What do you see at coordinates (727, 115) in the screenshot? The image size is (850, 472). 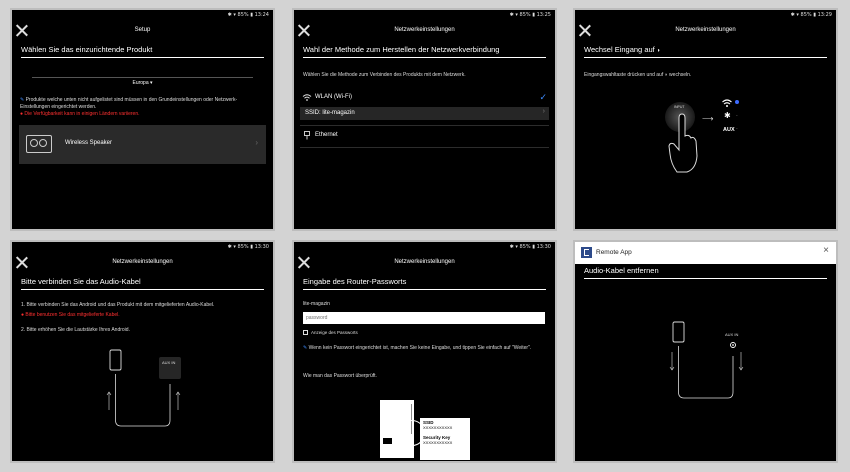 I see `bluetooth-icon: ✱` at bounding box center [727, 115].